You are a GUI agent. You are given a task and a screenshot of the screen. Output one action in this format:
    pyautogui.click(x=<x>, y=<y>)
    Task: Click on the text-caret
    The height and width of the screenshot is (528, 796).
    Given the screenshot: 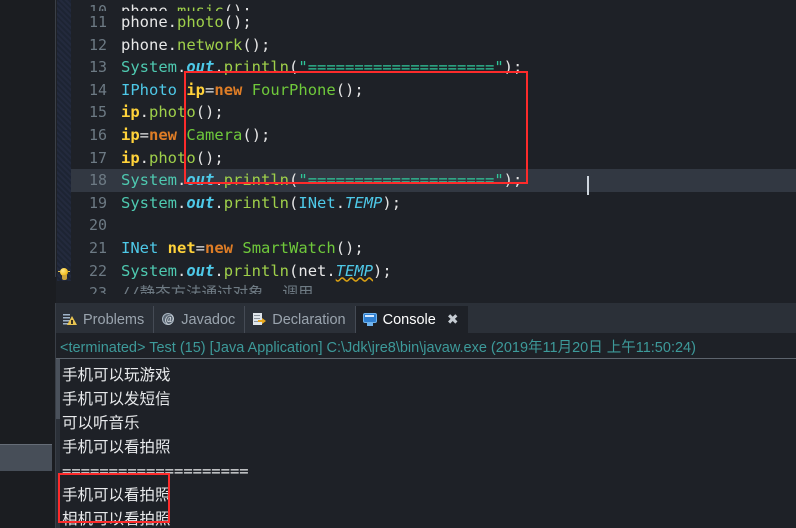 What is the action you would take?
    pyautogui.click(x=588, y=185)
    